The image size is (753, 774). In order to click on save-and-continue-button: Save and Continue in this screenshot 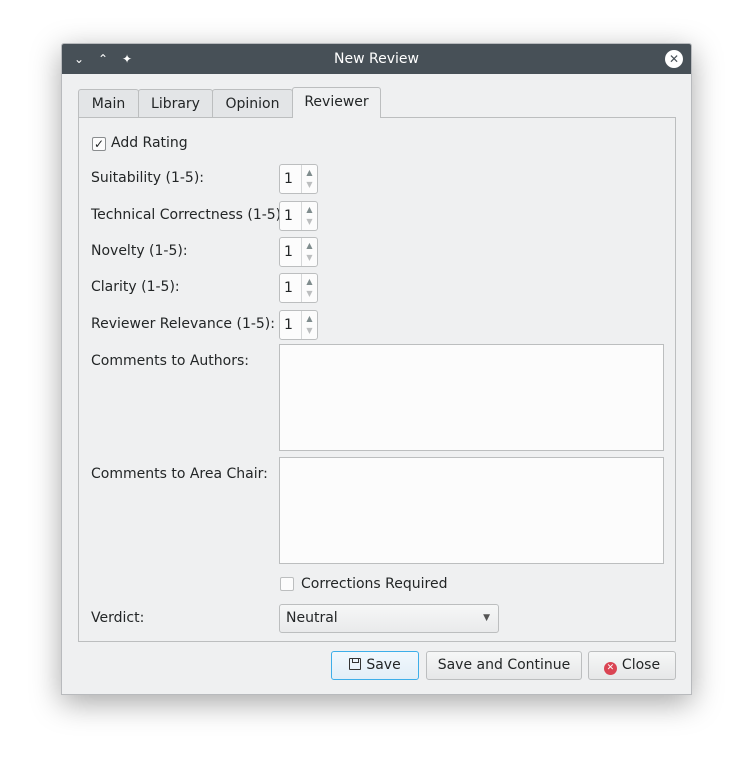, I will do `click(504, 665)`.